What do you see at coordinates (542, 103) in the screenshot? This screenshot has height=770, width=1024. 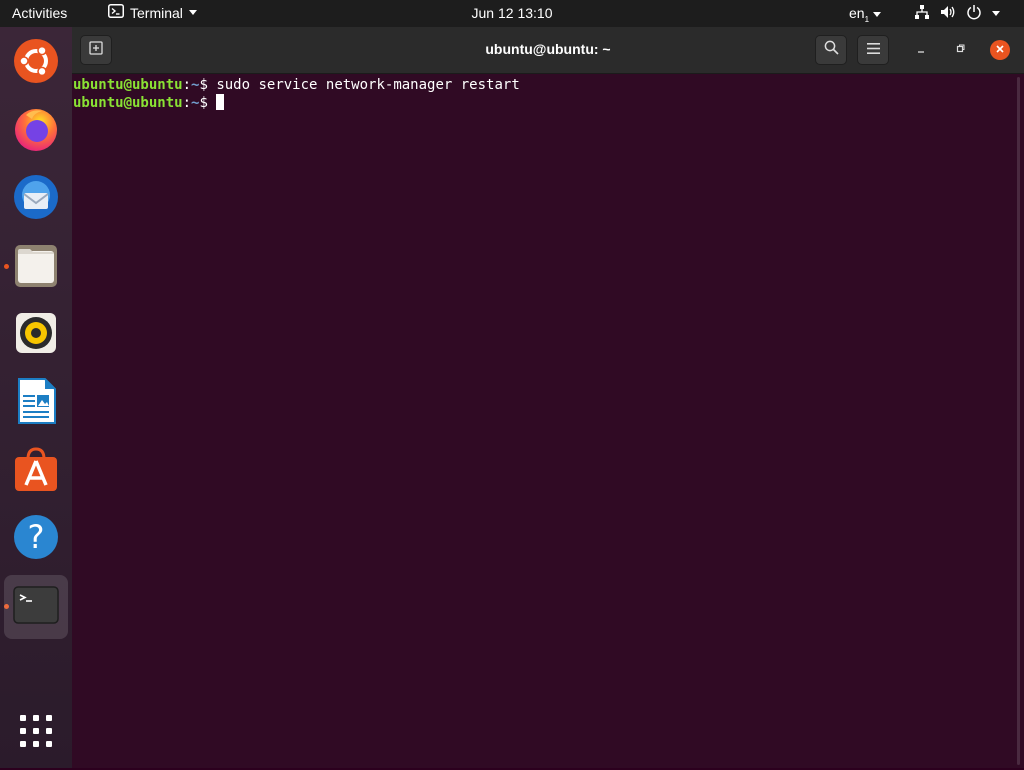 I see `terminal-line: ubuntu@ubuntu:~$` at bounding box center [542, 103].